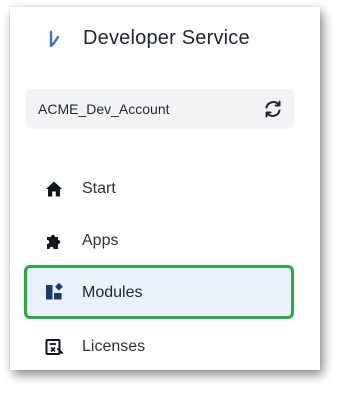 This screenshot has height=399, width=358. I want to click on sidebar-header: Developer Service, so click(165, 38).